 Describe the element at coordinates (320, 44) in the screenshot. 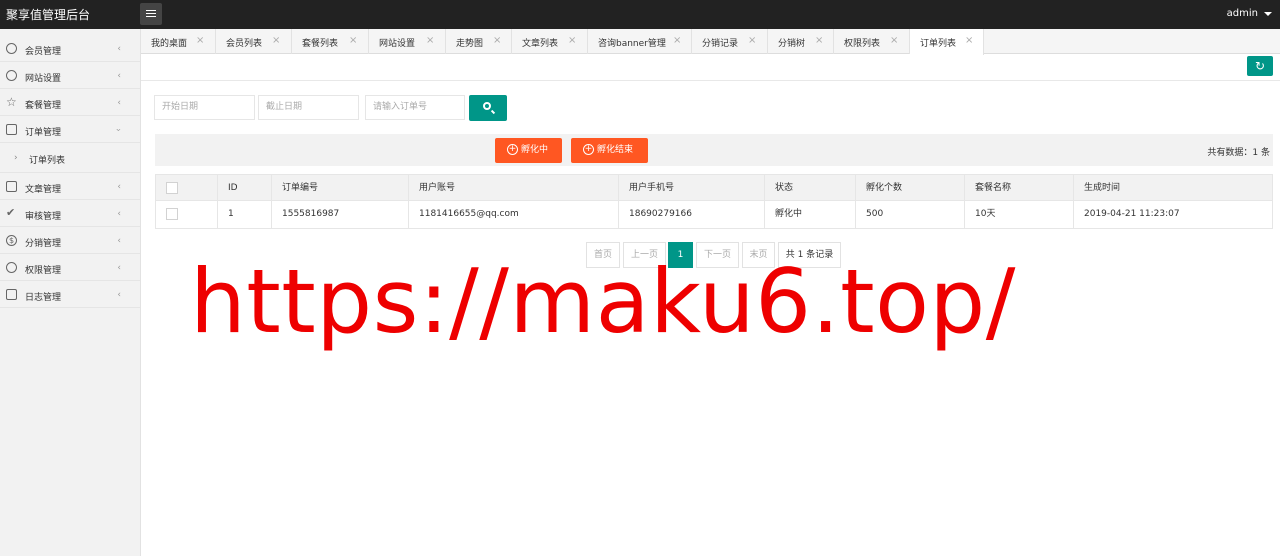

I see `tab-label: 套餐列表` at that location.